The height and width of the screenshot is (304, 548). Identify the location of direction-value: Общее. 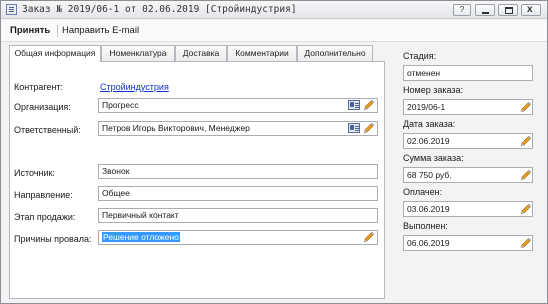
(116, 193).